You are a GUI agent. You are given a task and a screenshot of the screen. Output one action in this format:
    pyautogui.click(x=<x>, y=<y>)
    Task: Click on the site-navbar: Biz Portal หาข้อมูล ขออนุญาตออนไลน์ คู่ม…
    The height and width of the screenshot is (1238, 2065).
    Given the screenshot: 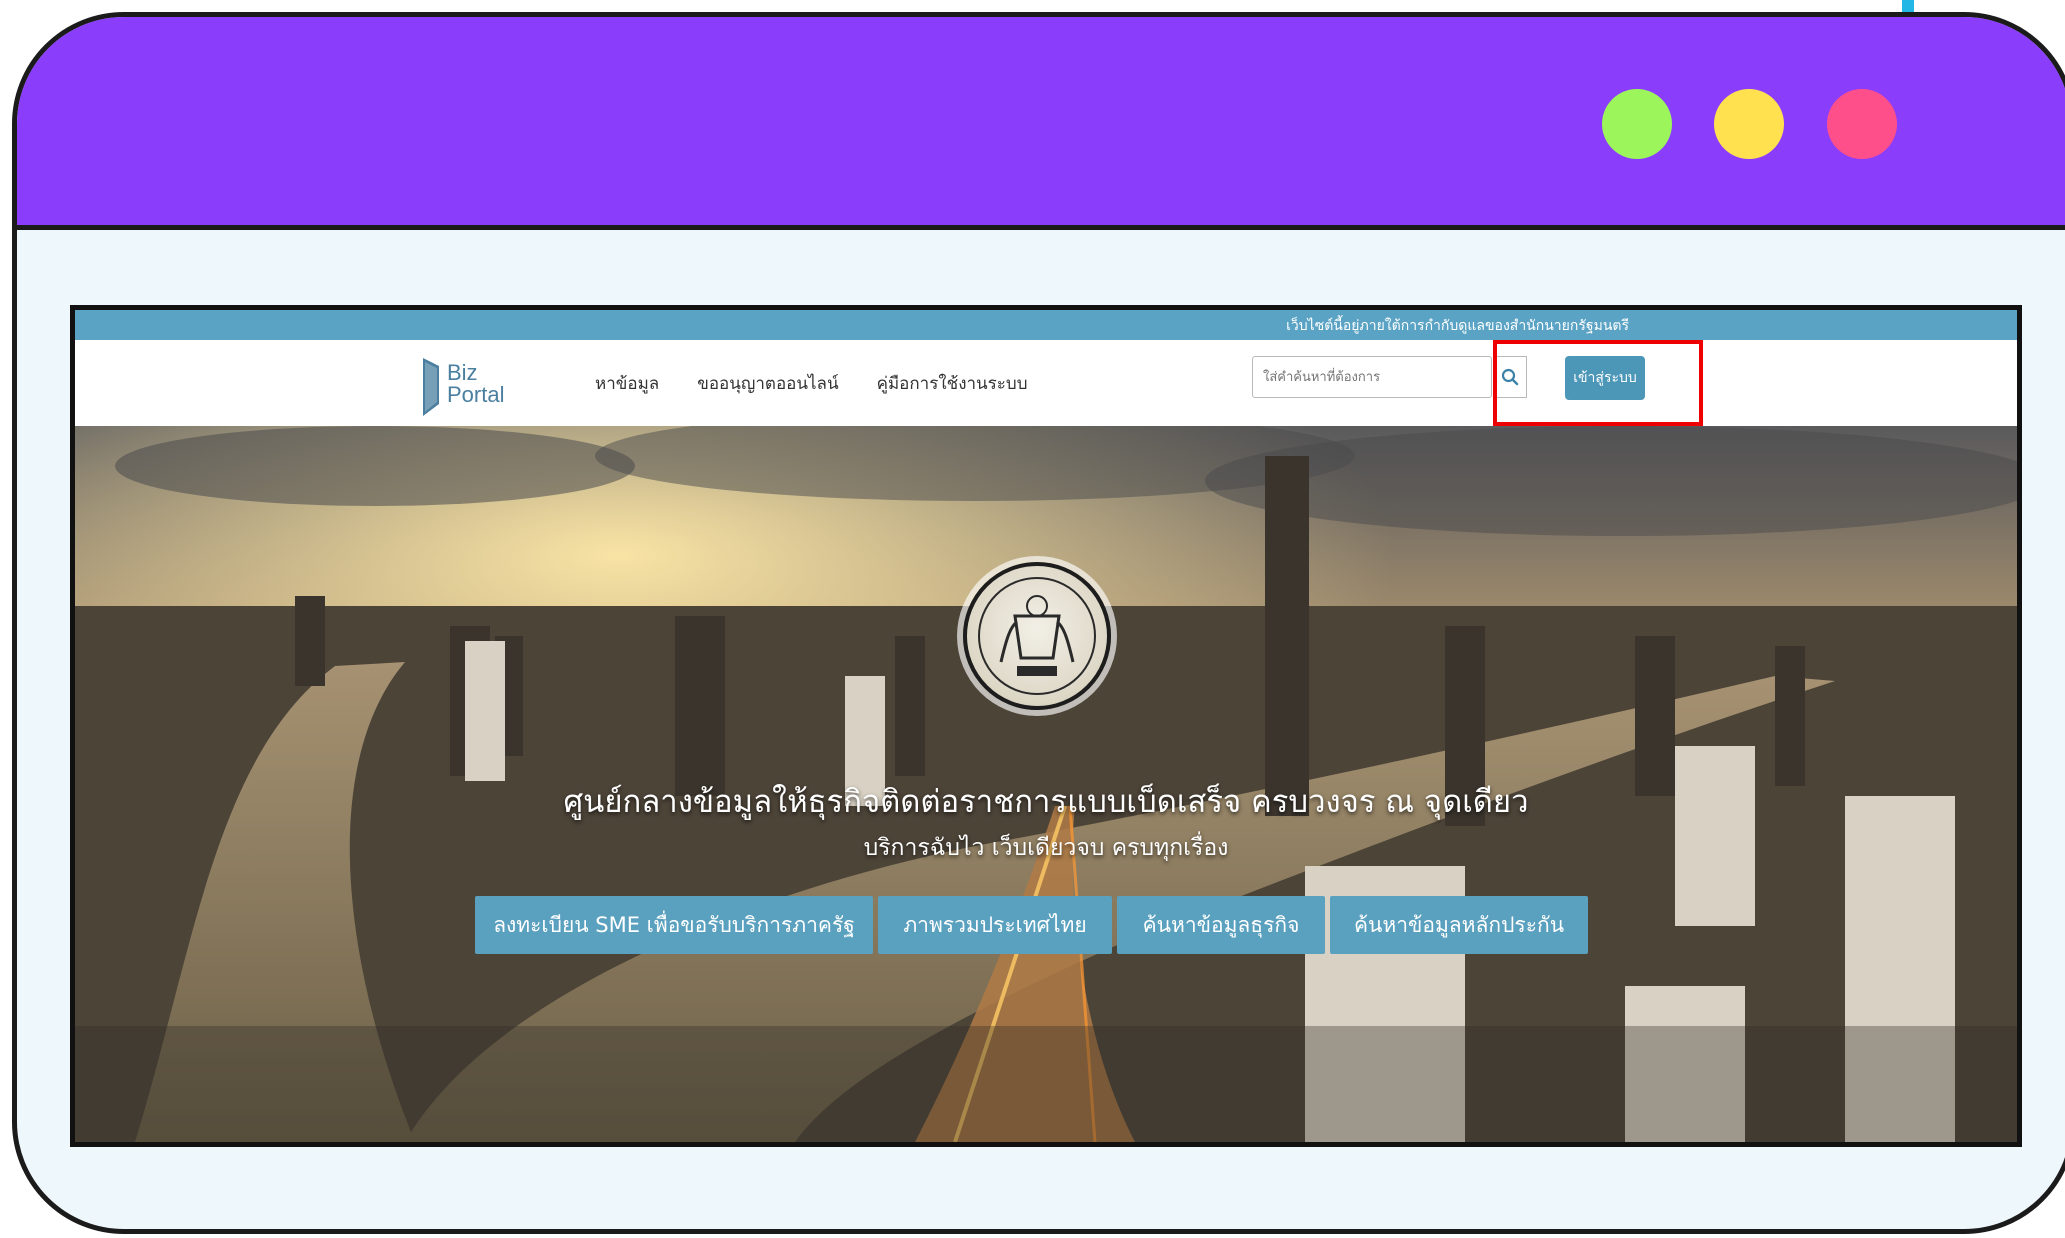 What is the action you would take?
    pyautogui.click(x=1046, y=383)
    